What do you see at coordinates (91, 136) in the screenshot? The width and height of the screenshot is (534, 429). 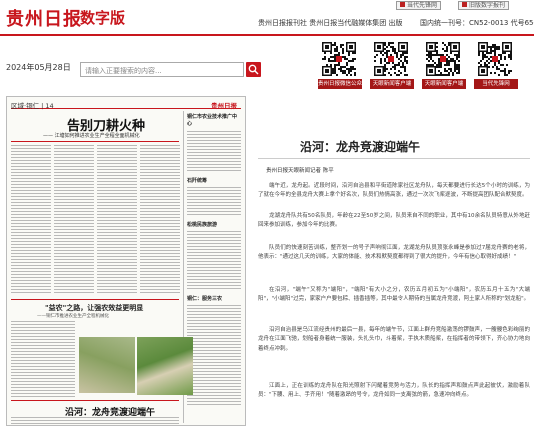 I see `lead-subhead: —— 江塘如何推进农业生产全程全面机械化` at bounding box center [91, 136].